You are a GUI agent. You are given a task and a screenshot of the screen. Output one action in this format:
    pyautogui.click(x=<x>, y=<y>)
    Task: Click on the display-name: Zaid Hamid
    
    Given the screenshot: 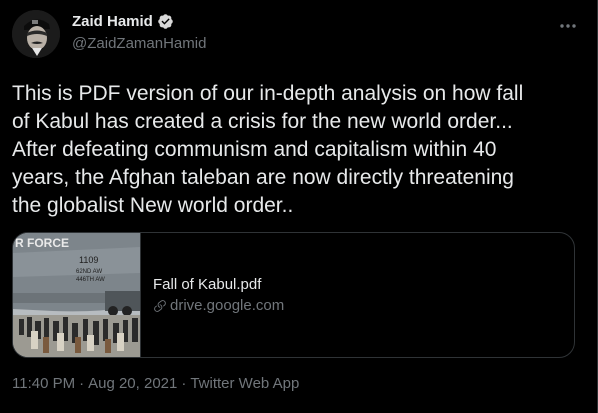 What is the action you would take?
    pyautogui.click(x=112, y=21)
    